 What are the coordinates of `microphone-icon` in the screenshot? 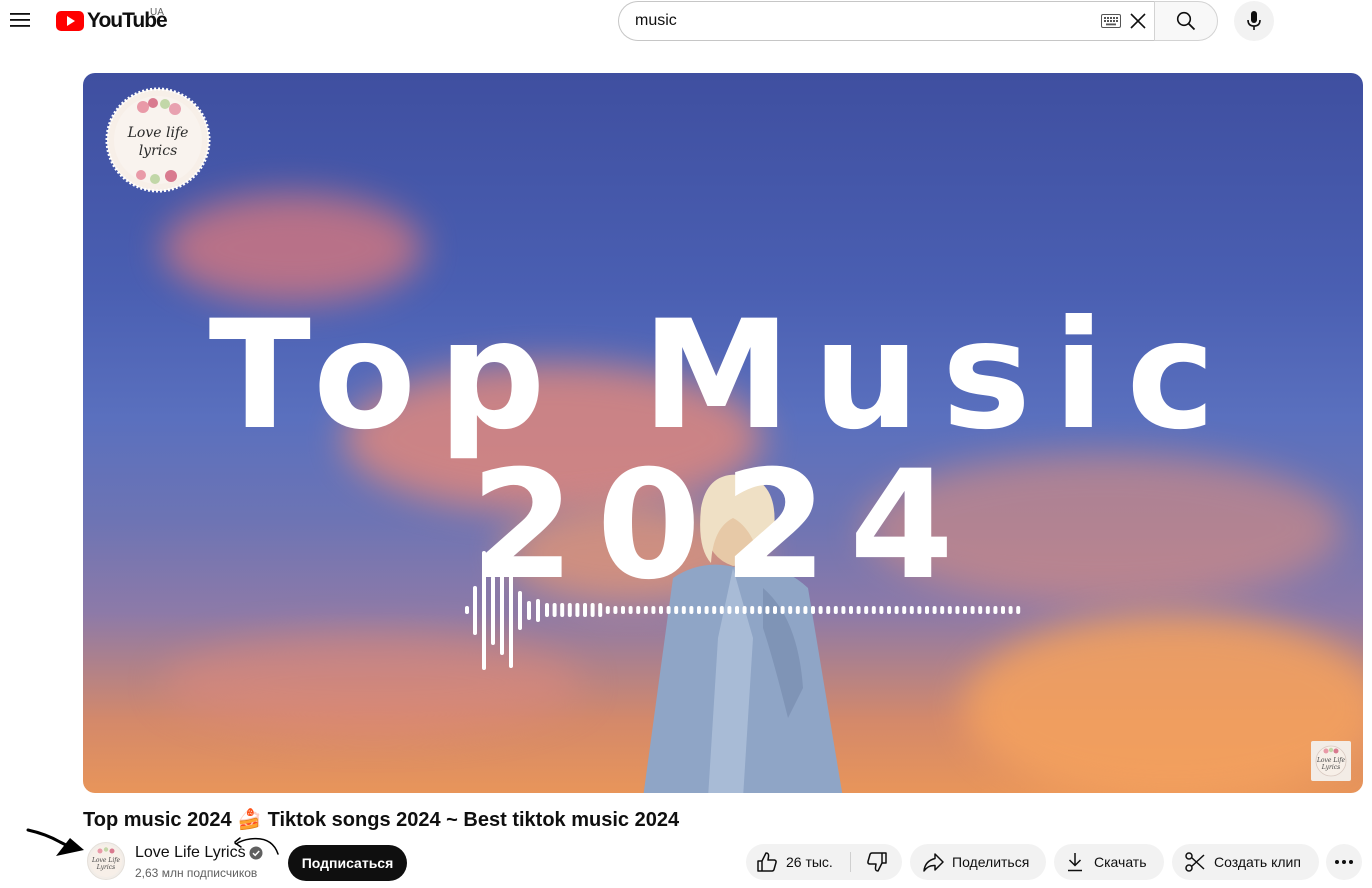 It's located at (1254, 20).